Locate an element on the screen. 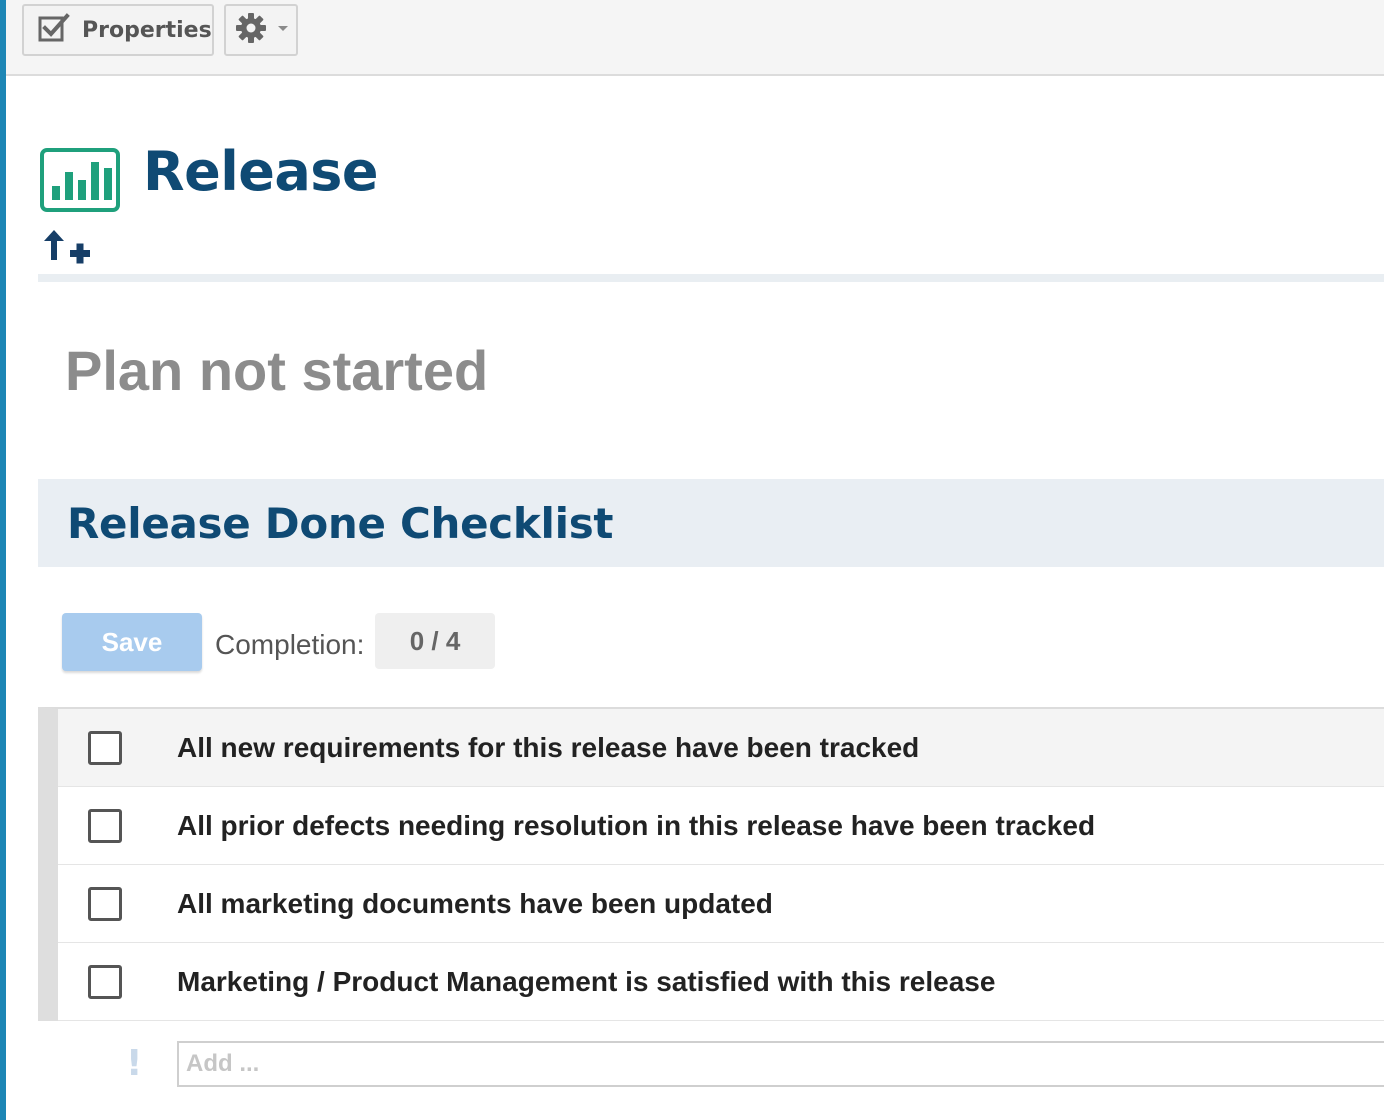 The width and height of the screenshot is (1384, 1120). save-button: Save is located at coordinates (132, 642).